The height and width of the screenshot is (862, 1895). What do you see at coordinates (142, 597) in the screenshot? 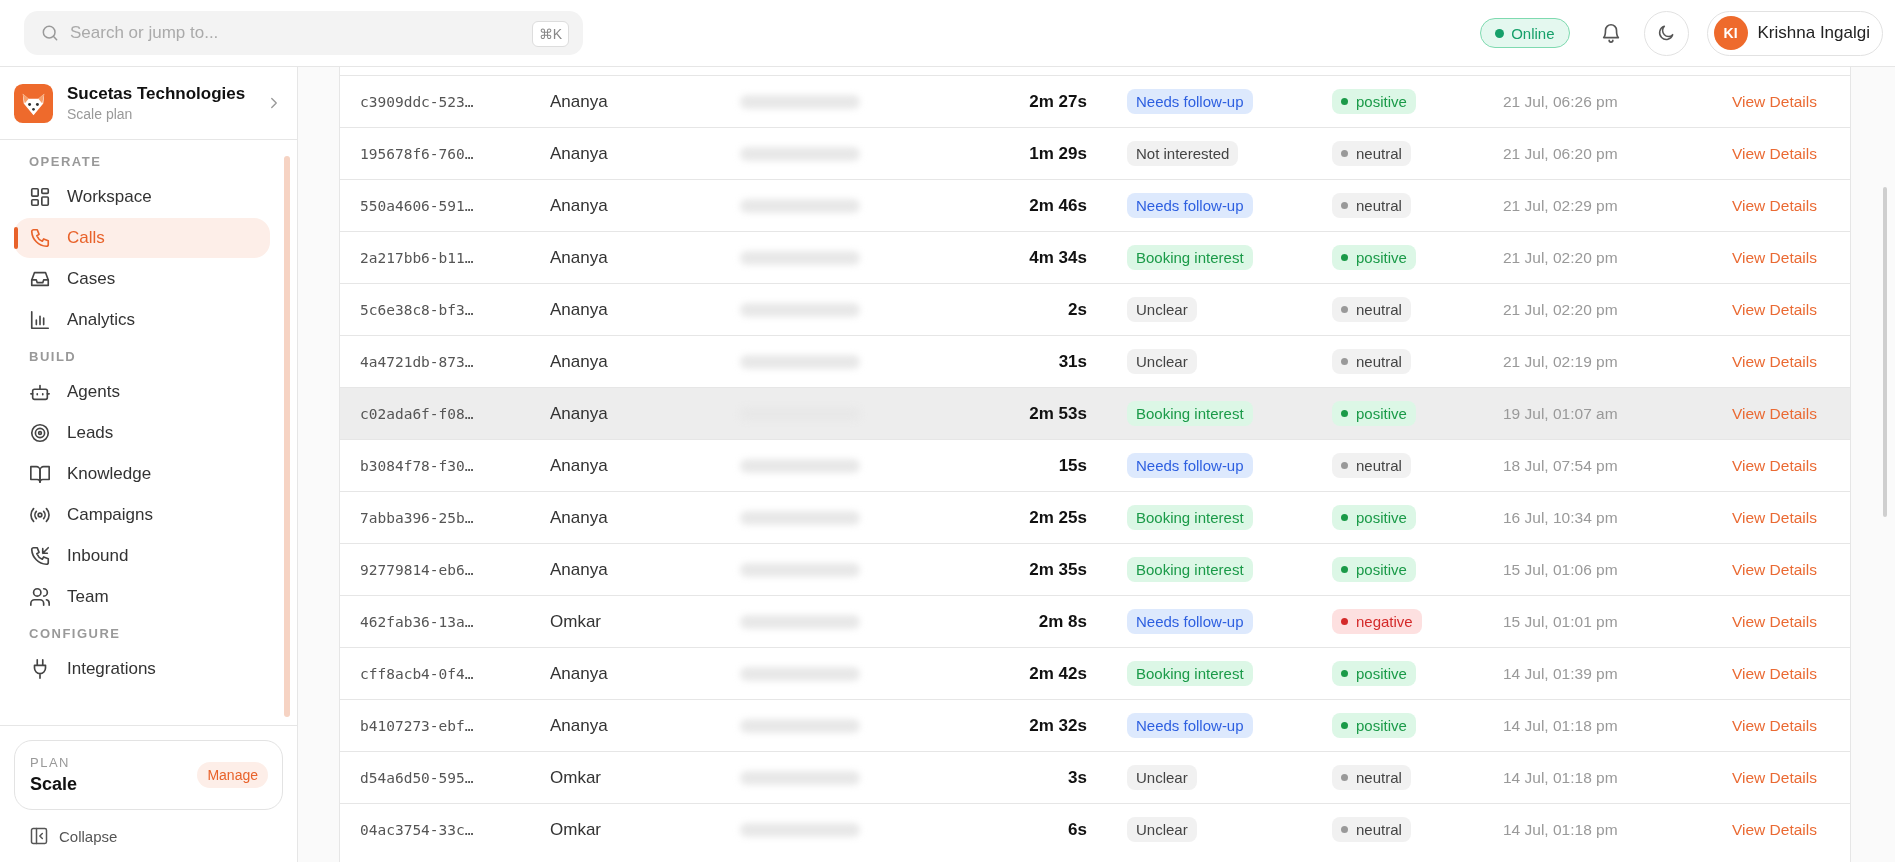
I see `nav-item: Team` at bounding box center [142, 597].